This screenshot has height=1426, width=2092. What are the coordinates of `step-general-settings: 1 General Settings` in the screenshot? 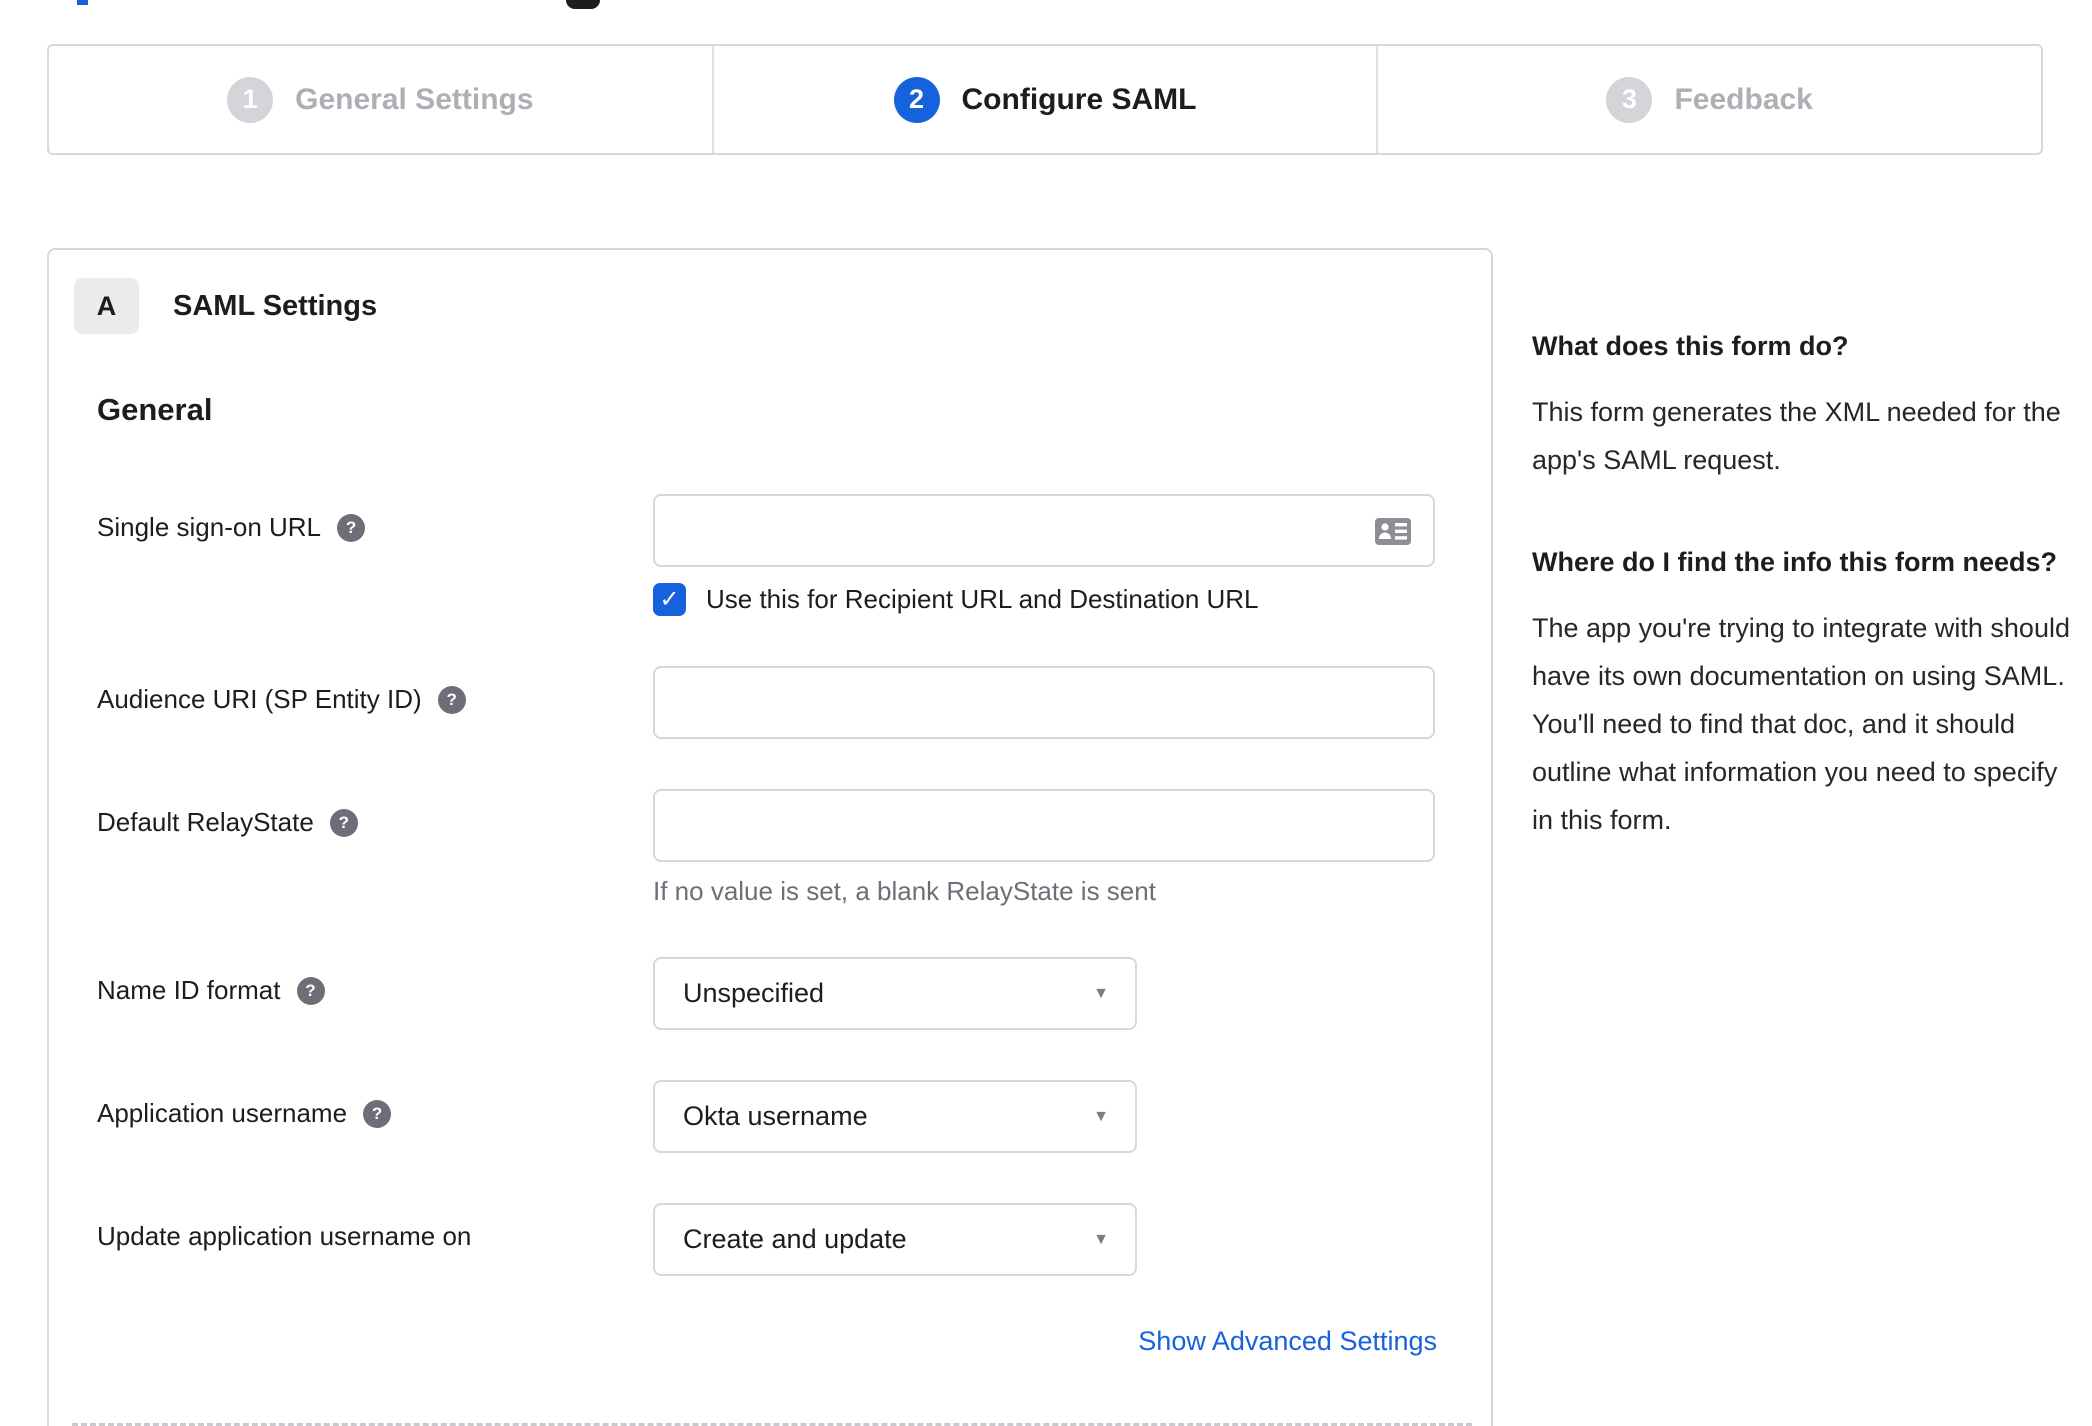 It's located at (380, 99).